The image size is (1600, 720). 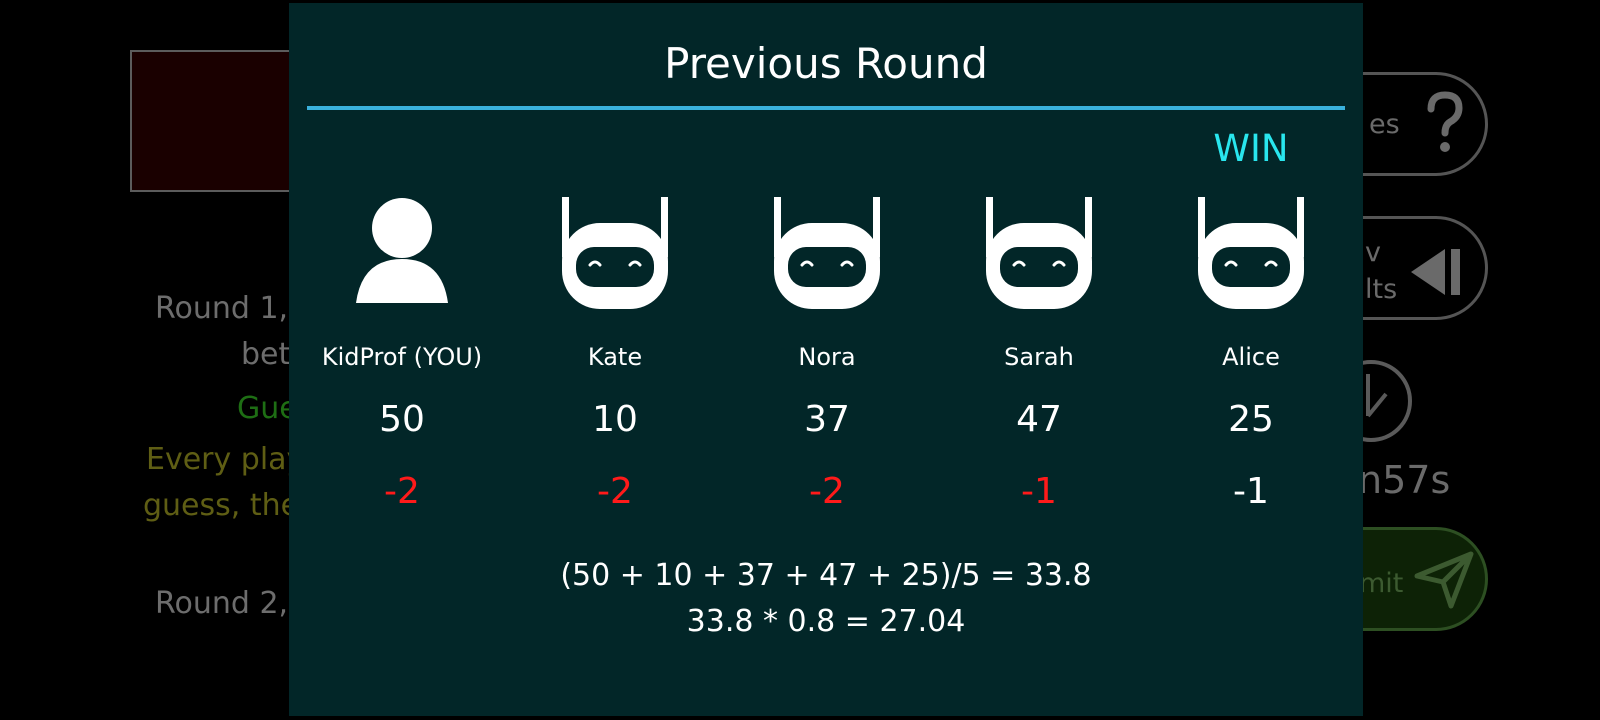 I want to click on submit-button-label: mit, so click(x=1381, y=583).